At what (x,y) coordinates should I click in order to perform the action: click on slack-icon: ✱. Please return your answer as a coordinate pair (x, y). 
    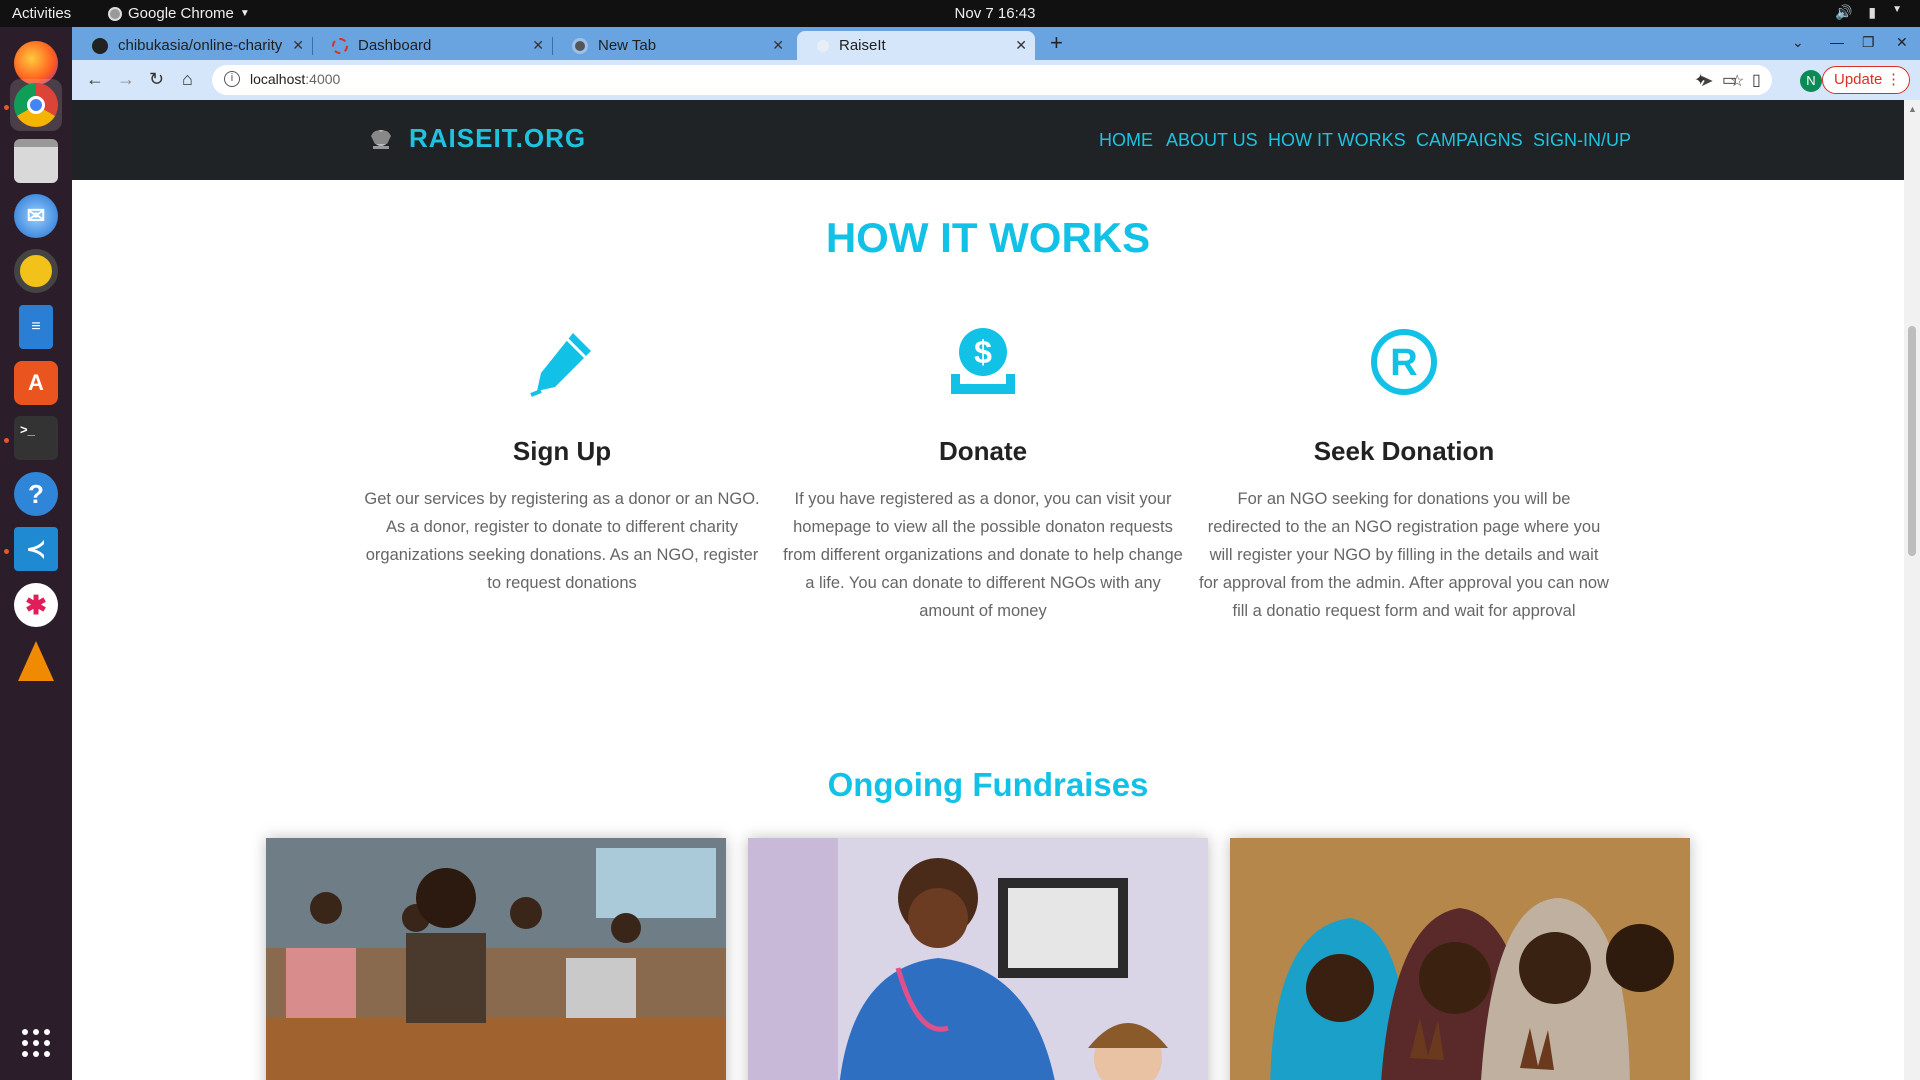
    Looking at the image, I should click on (36, 605).